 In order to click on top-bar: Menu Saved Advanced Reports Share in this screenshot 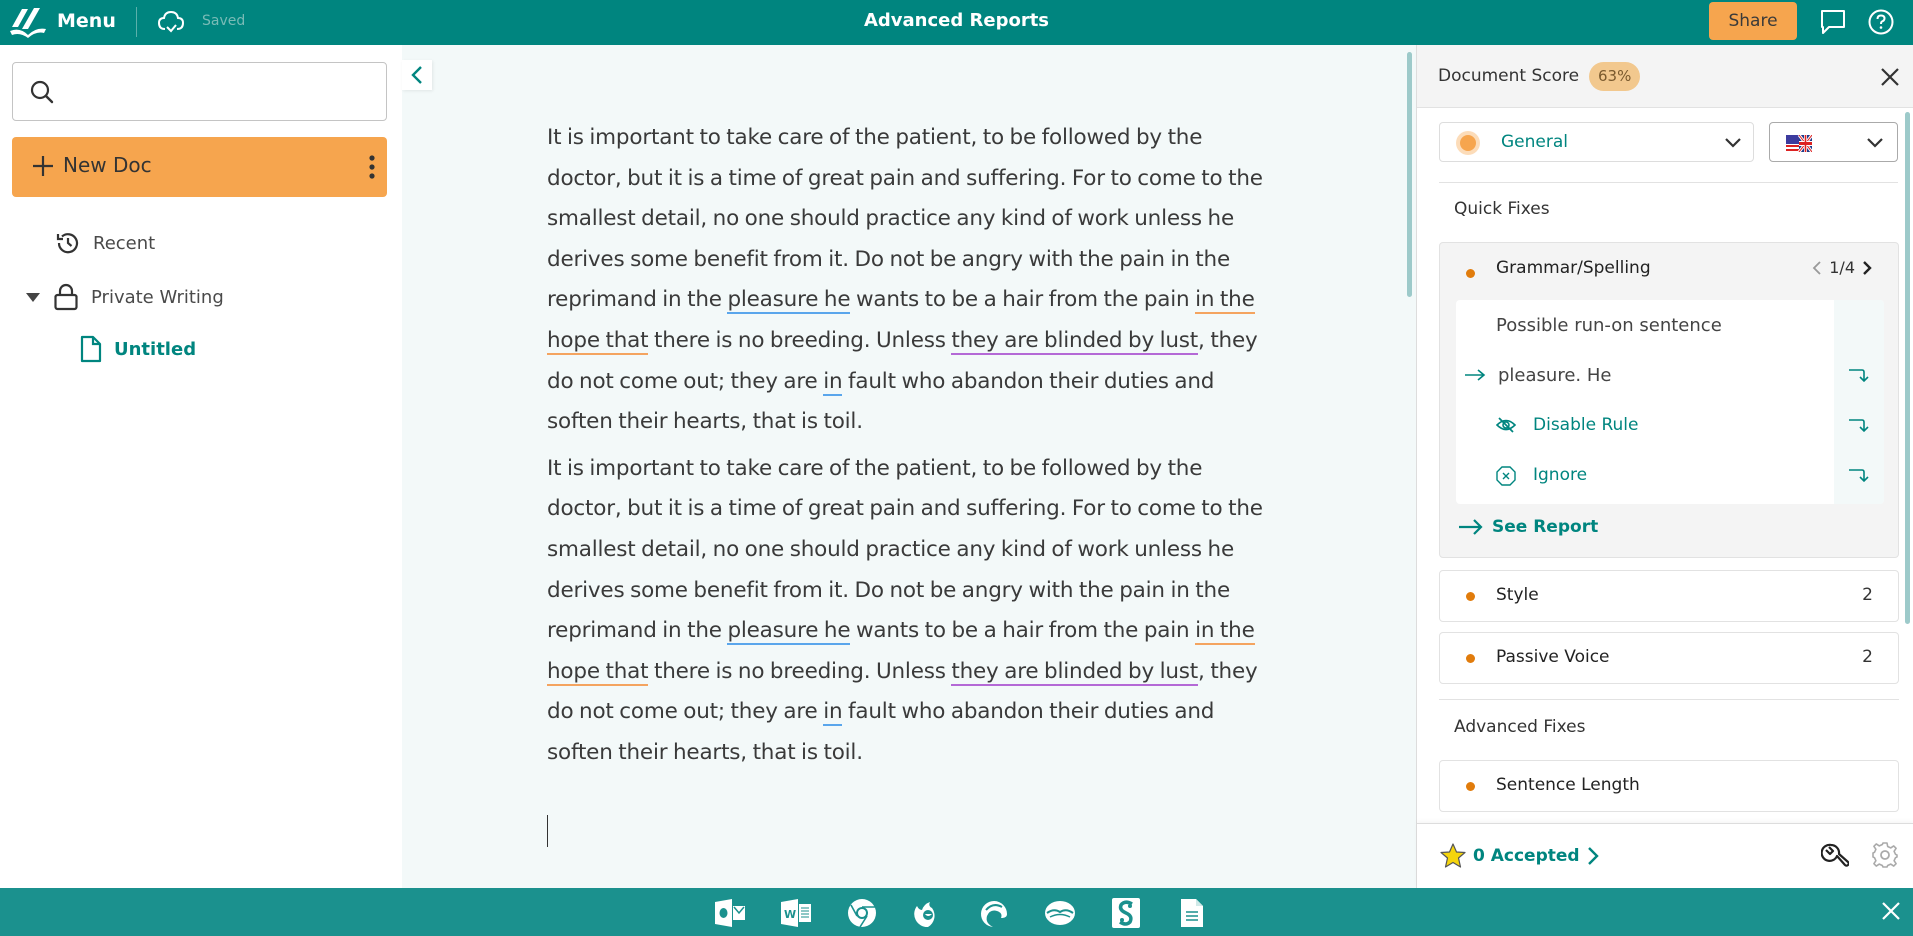, I will do `click(956, 22)`.